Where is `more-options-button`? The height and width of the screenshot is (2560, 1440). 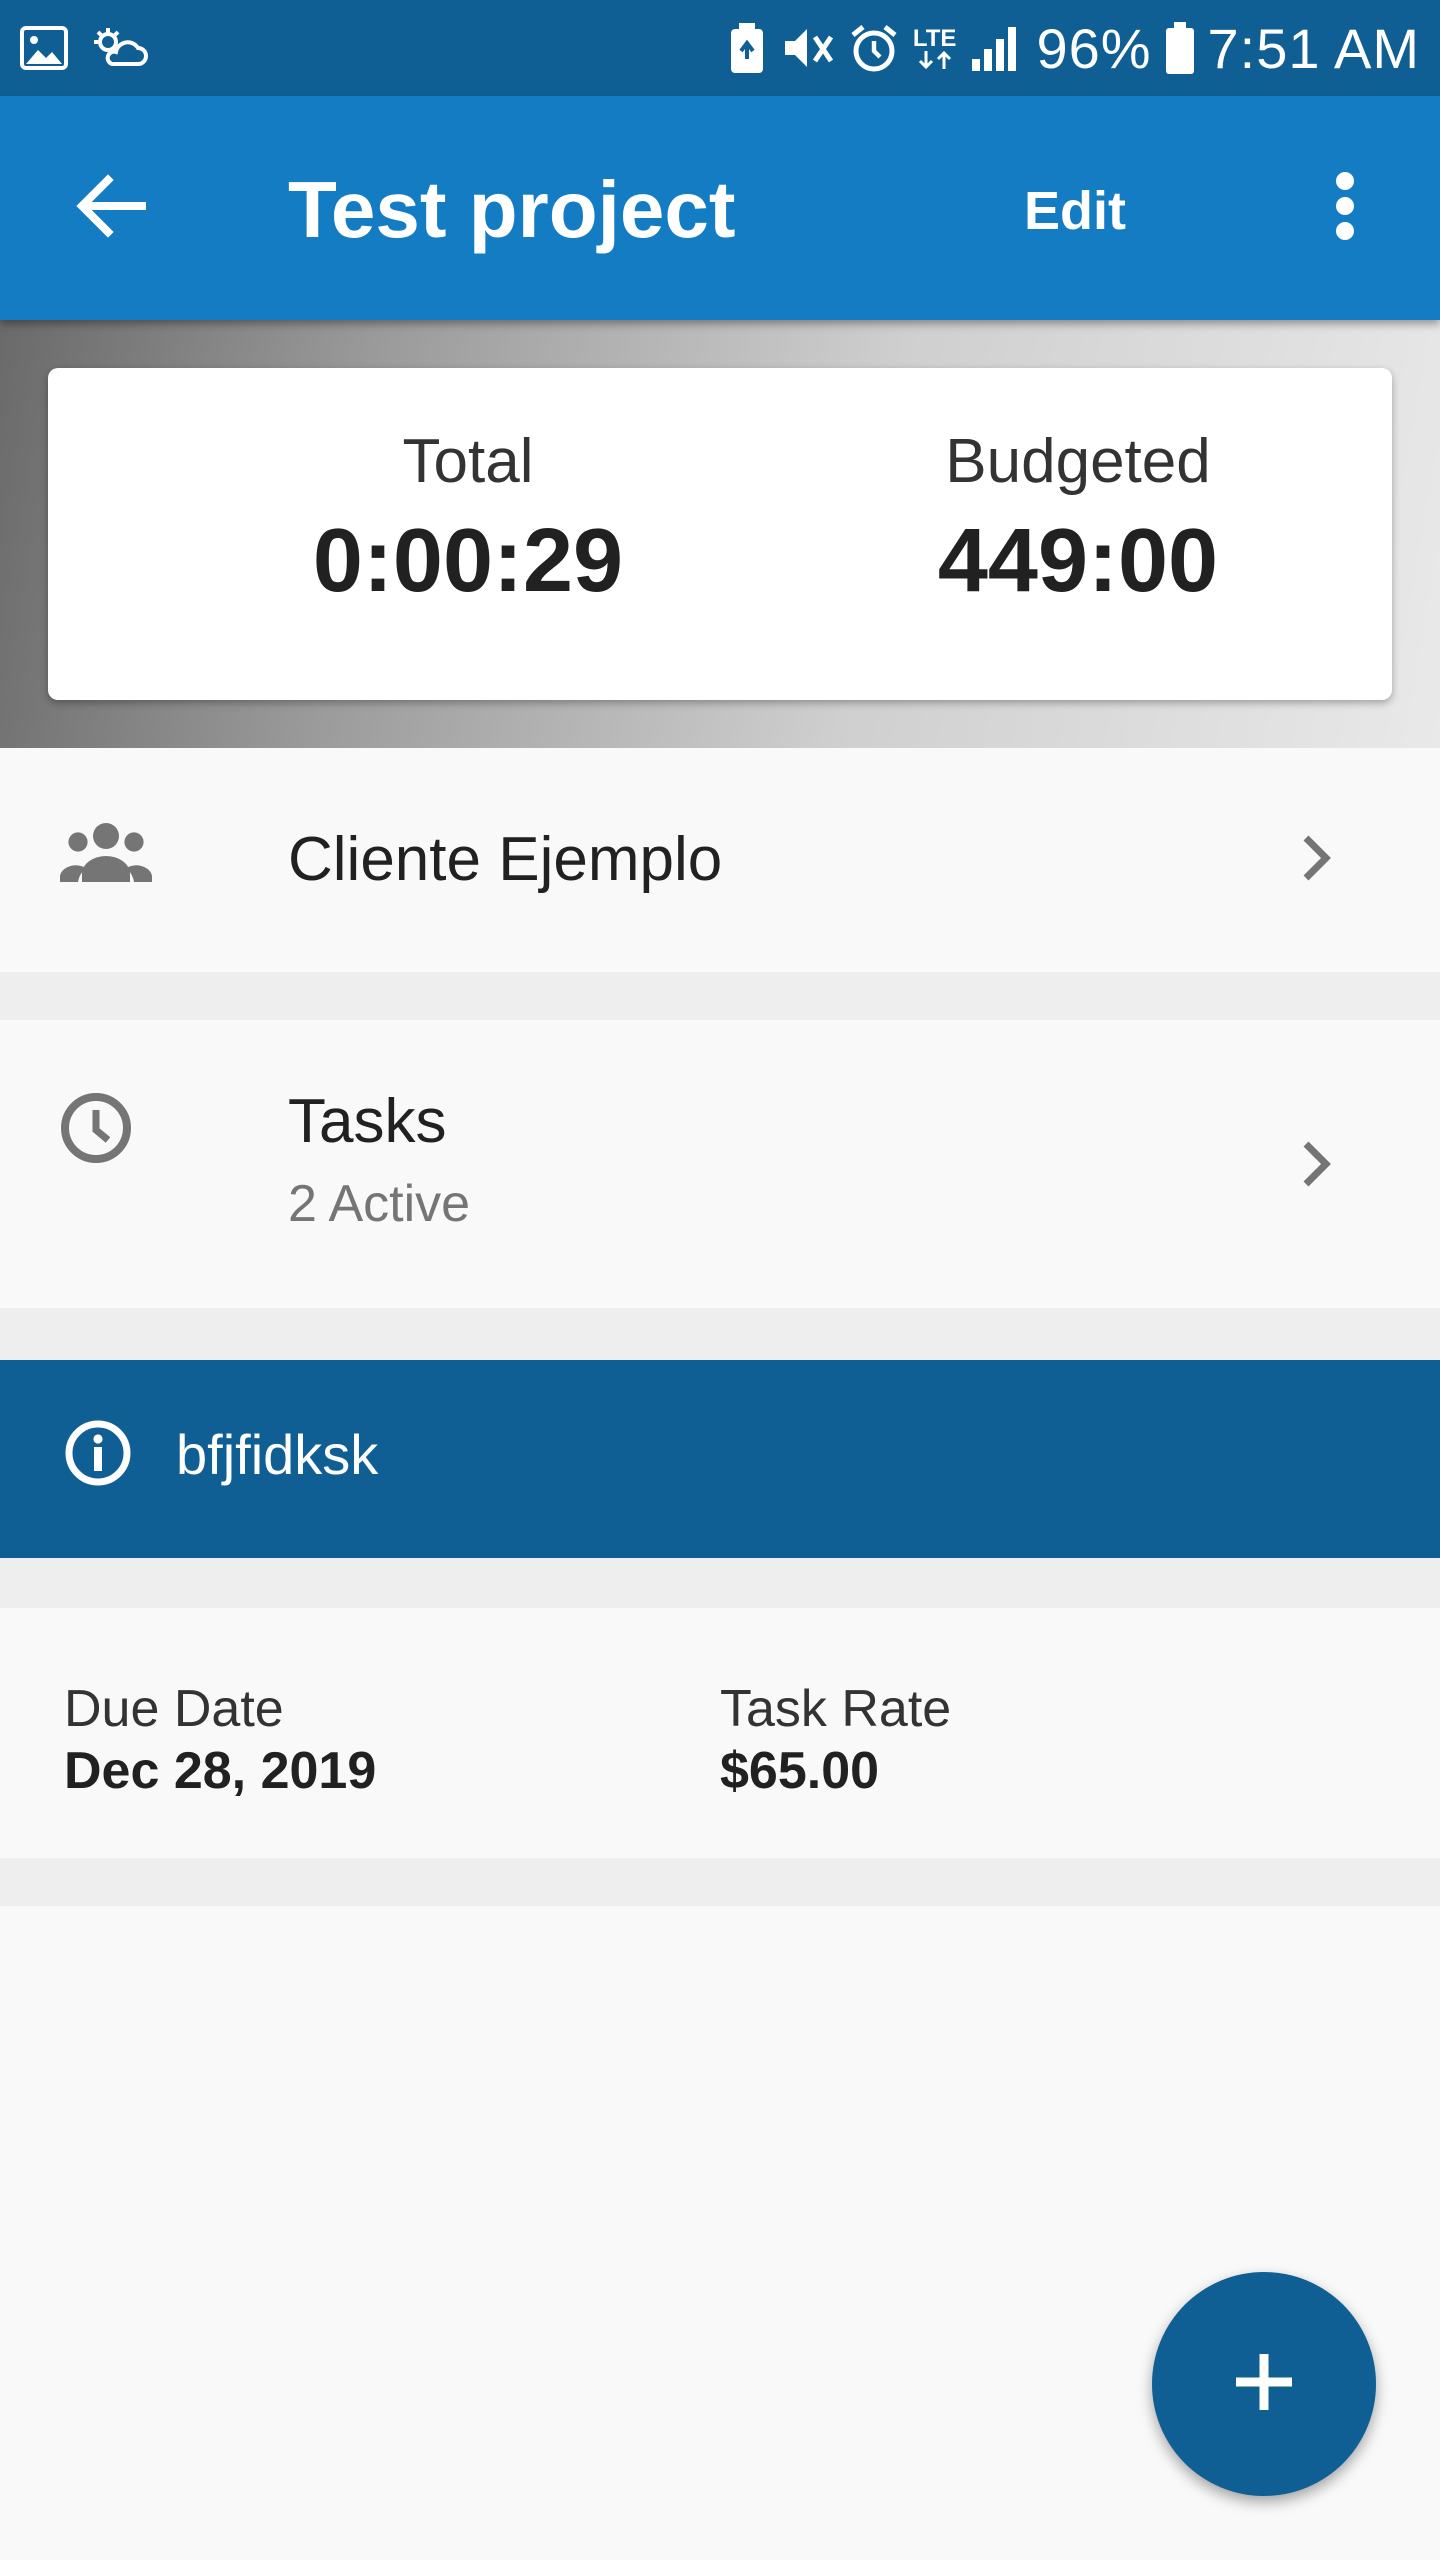
more-options-button is located at coordinates (1345, 208).